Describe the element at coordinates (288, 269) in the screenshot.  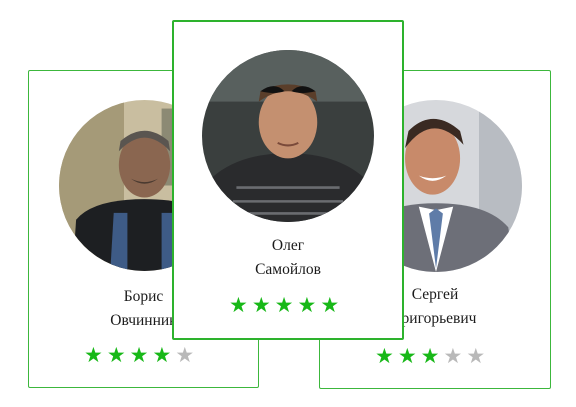
I see `worker-last-name: Самойлов` at that location.